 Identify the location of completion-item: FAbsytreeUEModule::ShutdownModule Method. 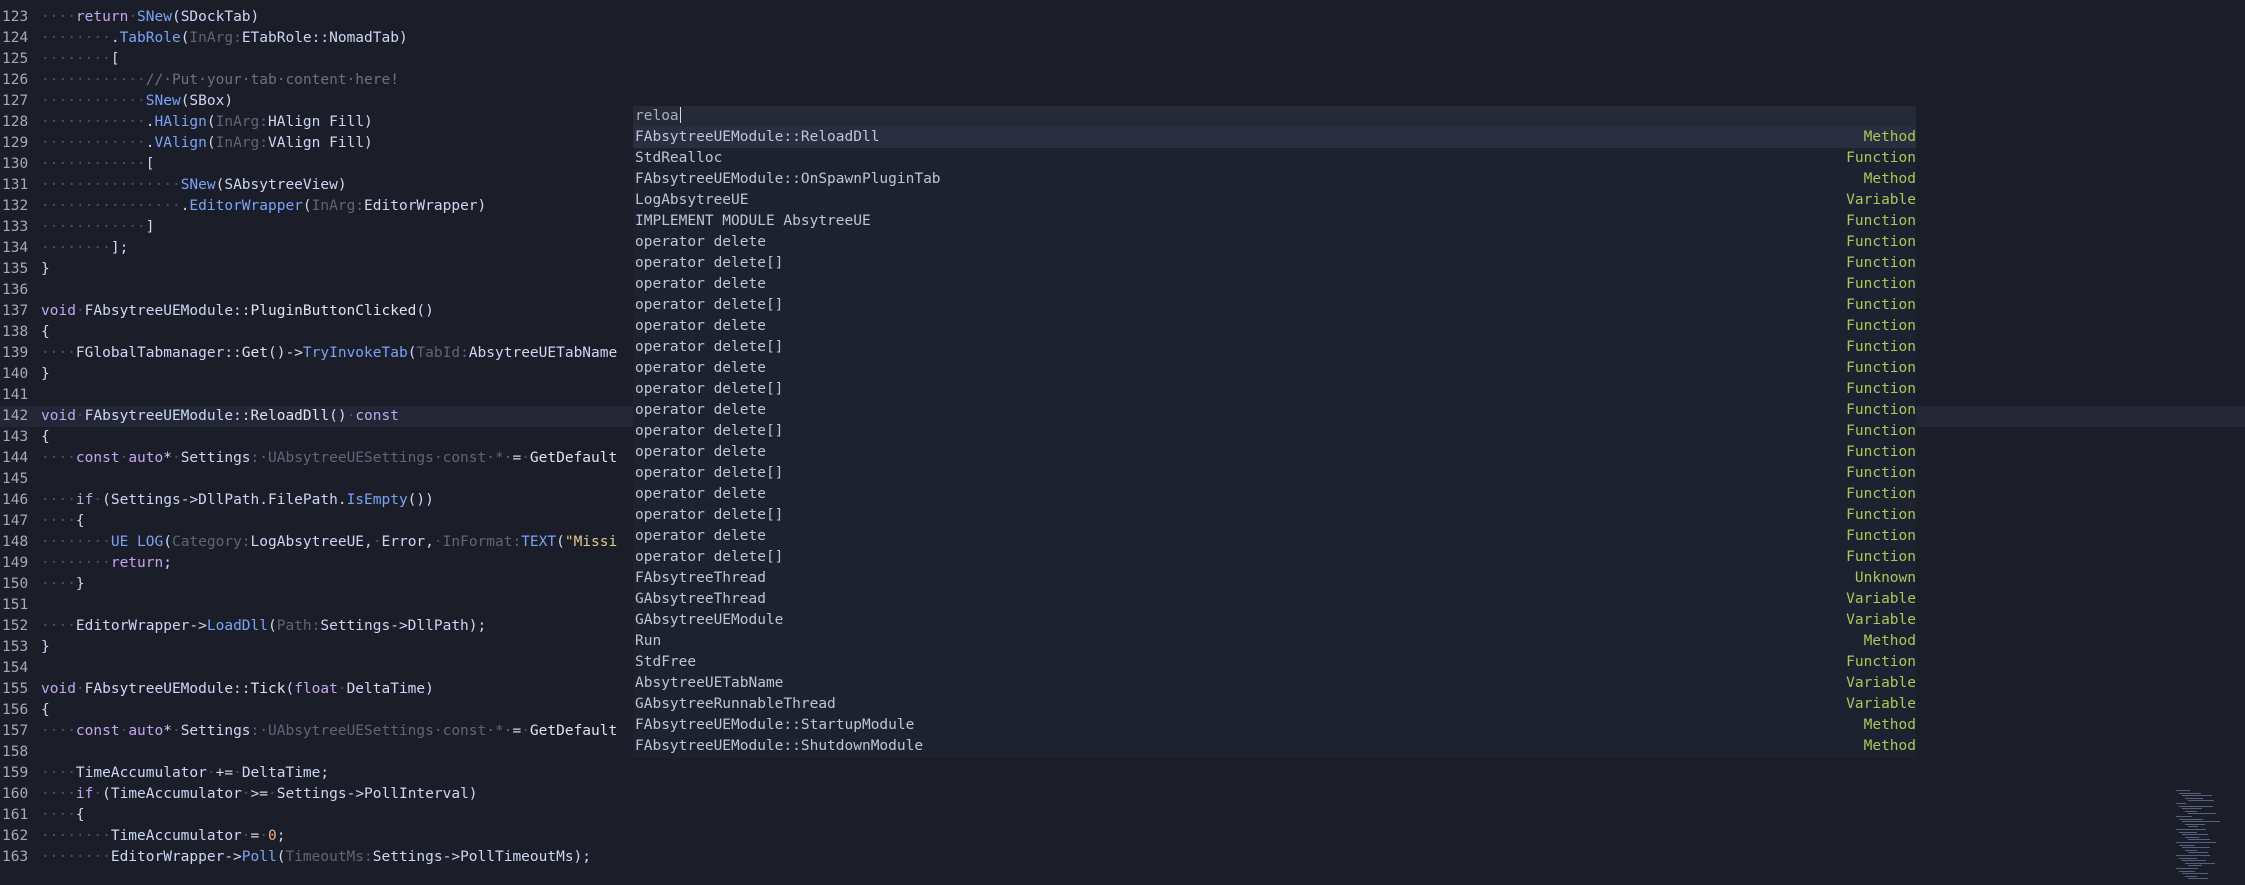
(1274, 746).